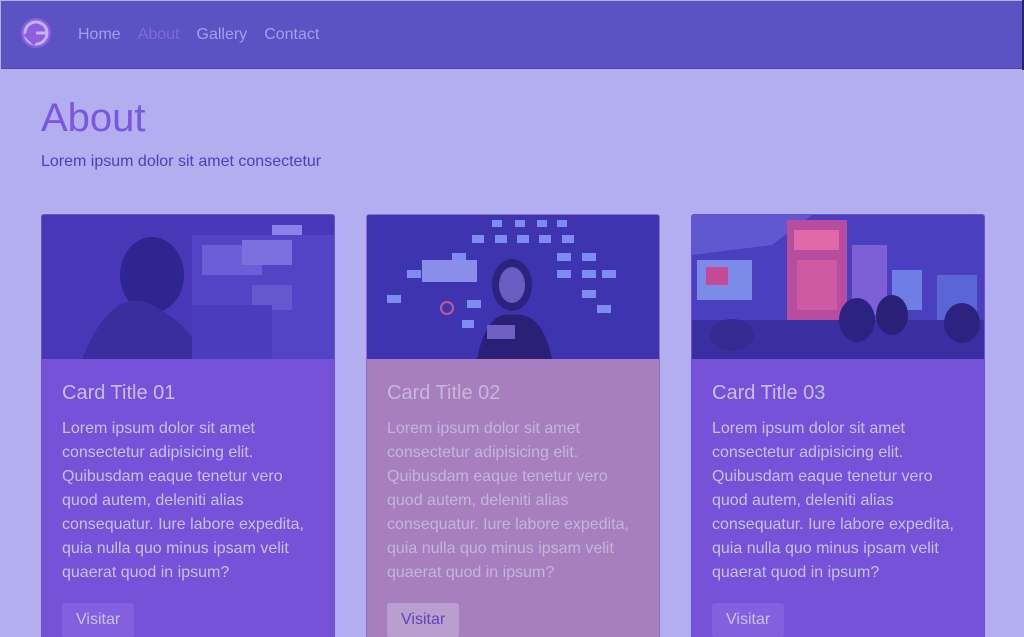  Describe the element at coordinates (291, 35) in the screenshot. I see `nav-link-contact: Contact` at that location.